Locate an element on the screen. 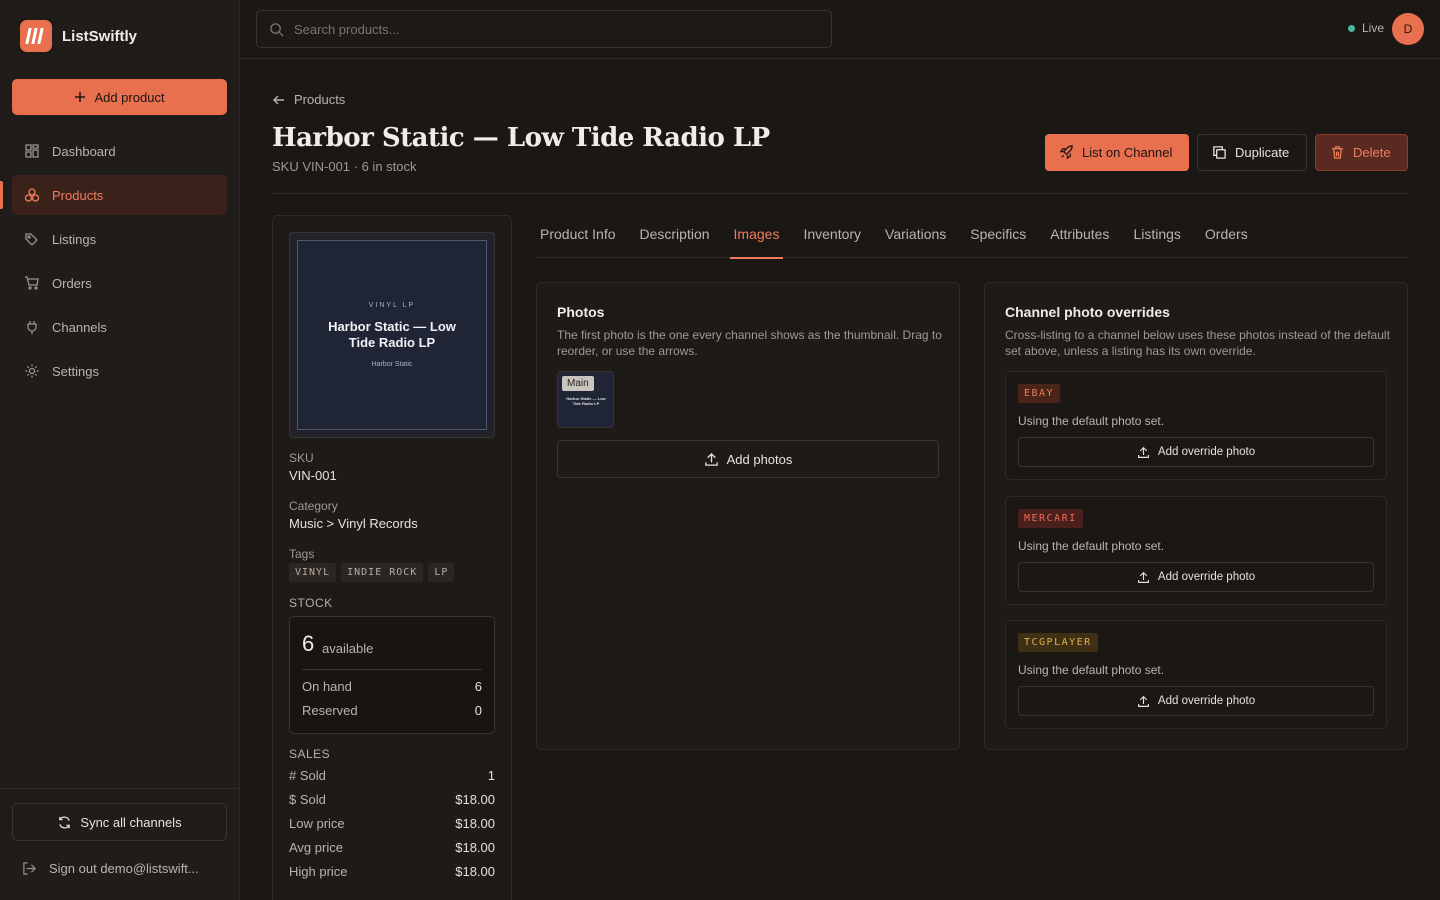  products-icon is located at coordinates (32, 195).